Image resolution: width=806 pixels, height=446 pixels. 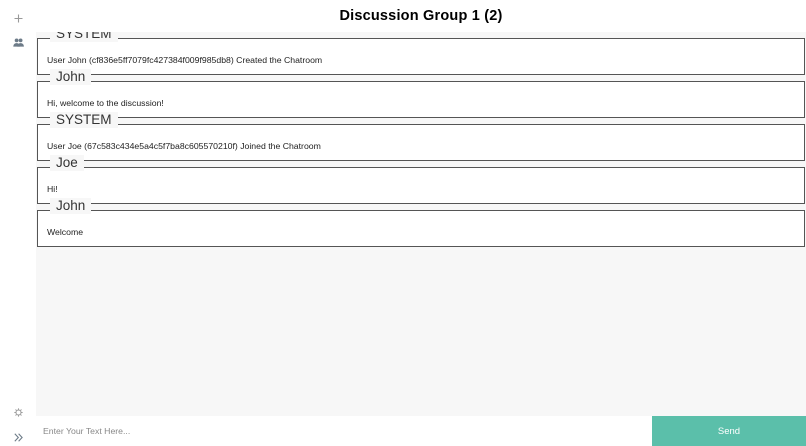 I want to click on composer: Send, so click(x=421, y=431).